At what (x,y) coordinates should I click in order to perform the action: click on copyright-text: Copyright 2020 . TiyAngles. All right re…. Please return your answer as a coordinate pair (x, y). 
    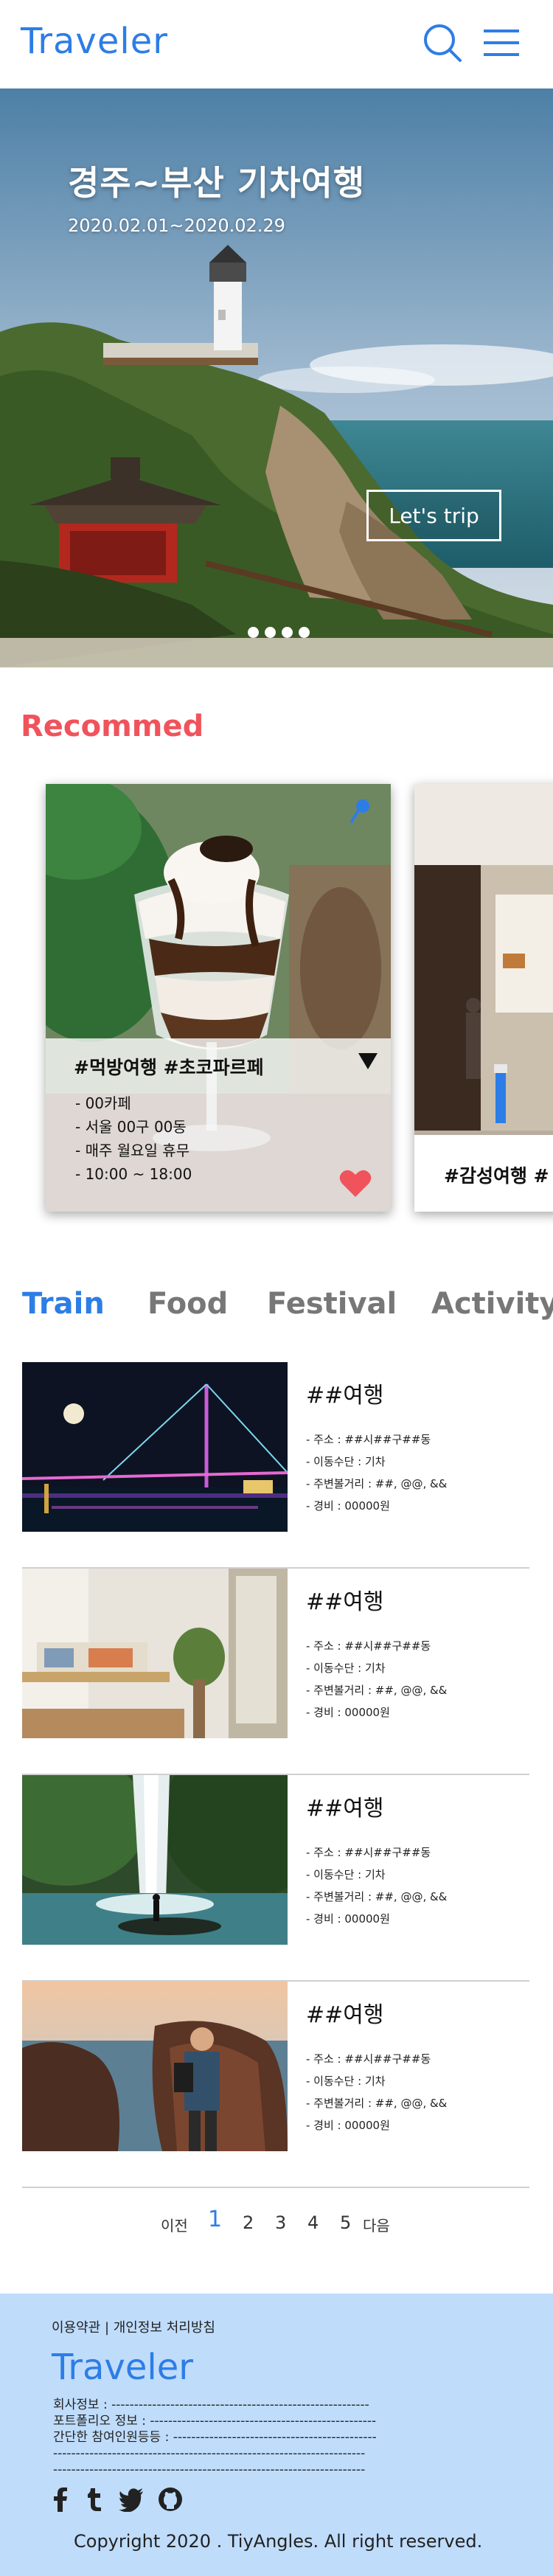
    Looking at the image, I should click on (278, 2541).